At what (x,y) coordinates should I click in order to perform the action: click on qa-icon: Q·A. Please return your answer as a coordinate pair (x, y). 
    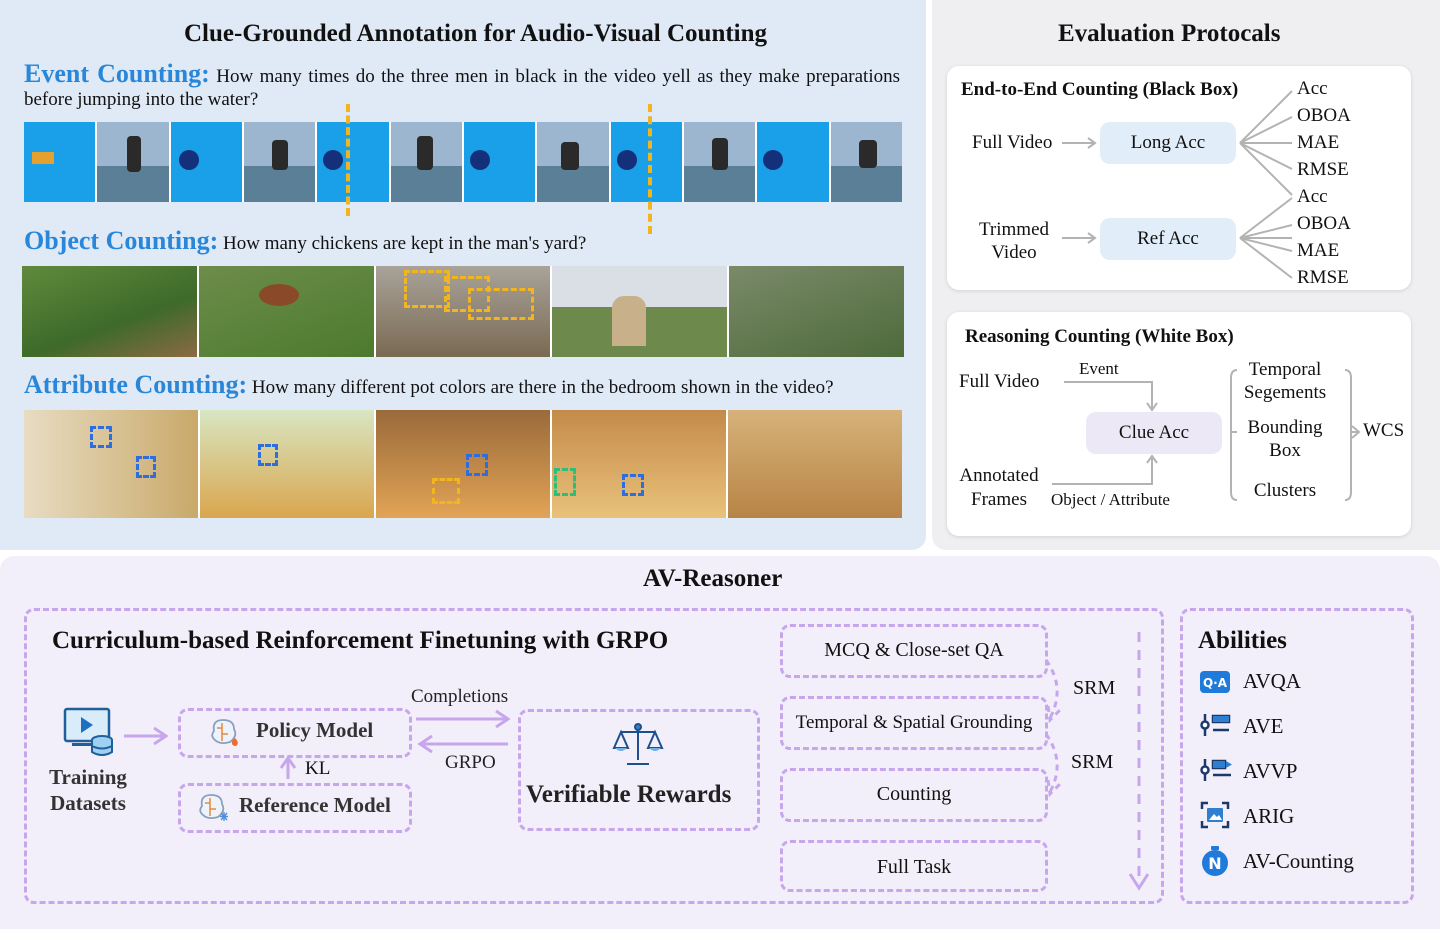
    Looking at the image, I should click on (1215, 682).